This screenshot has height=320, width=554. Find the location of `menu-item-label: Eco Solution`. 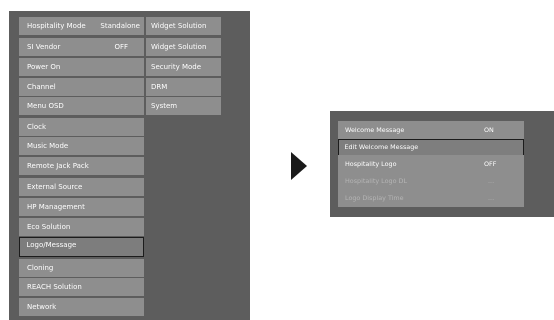

menu-item-label: Eco Solution is located at coordinates (49, 227).